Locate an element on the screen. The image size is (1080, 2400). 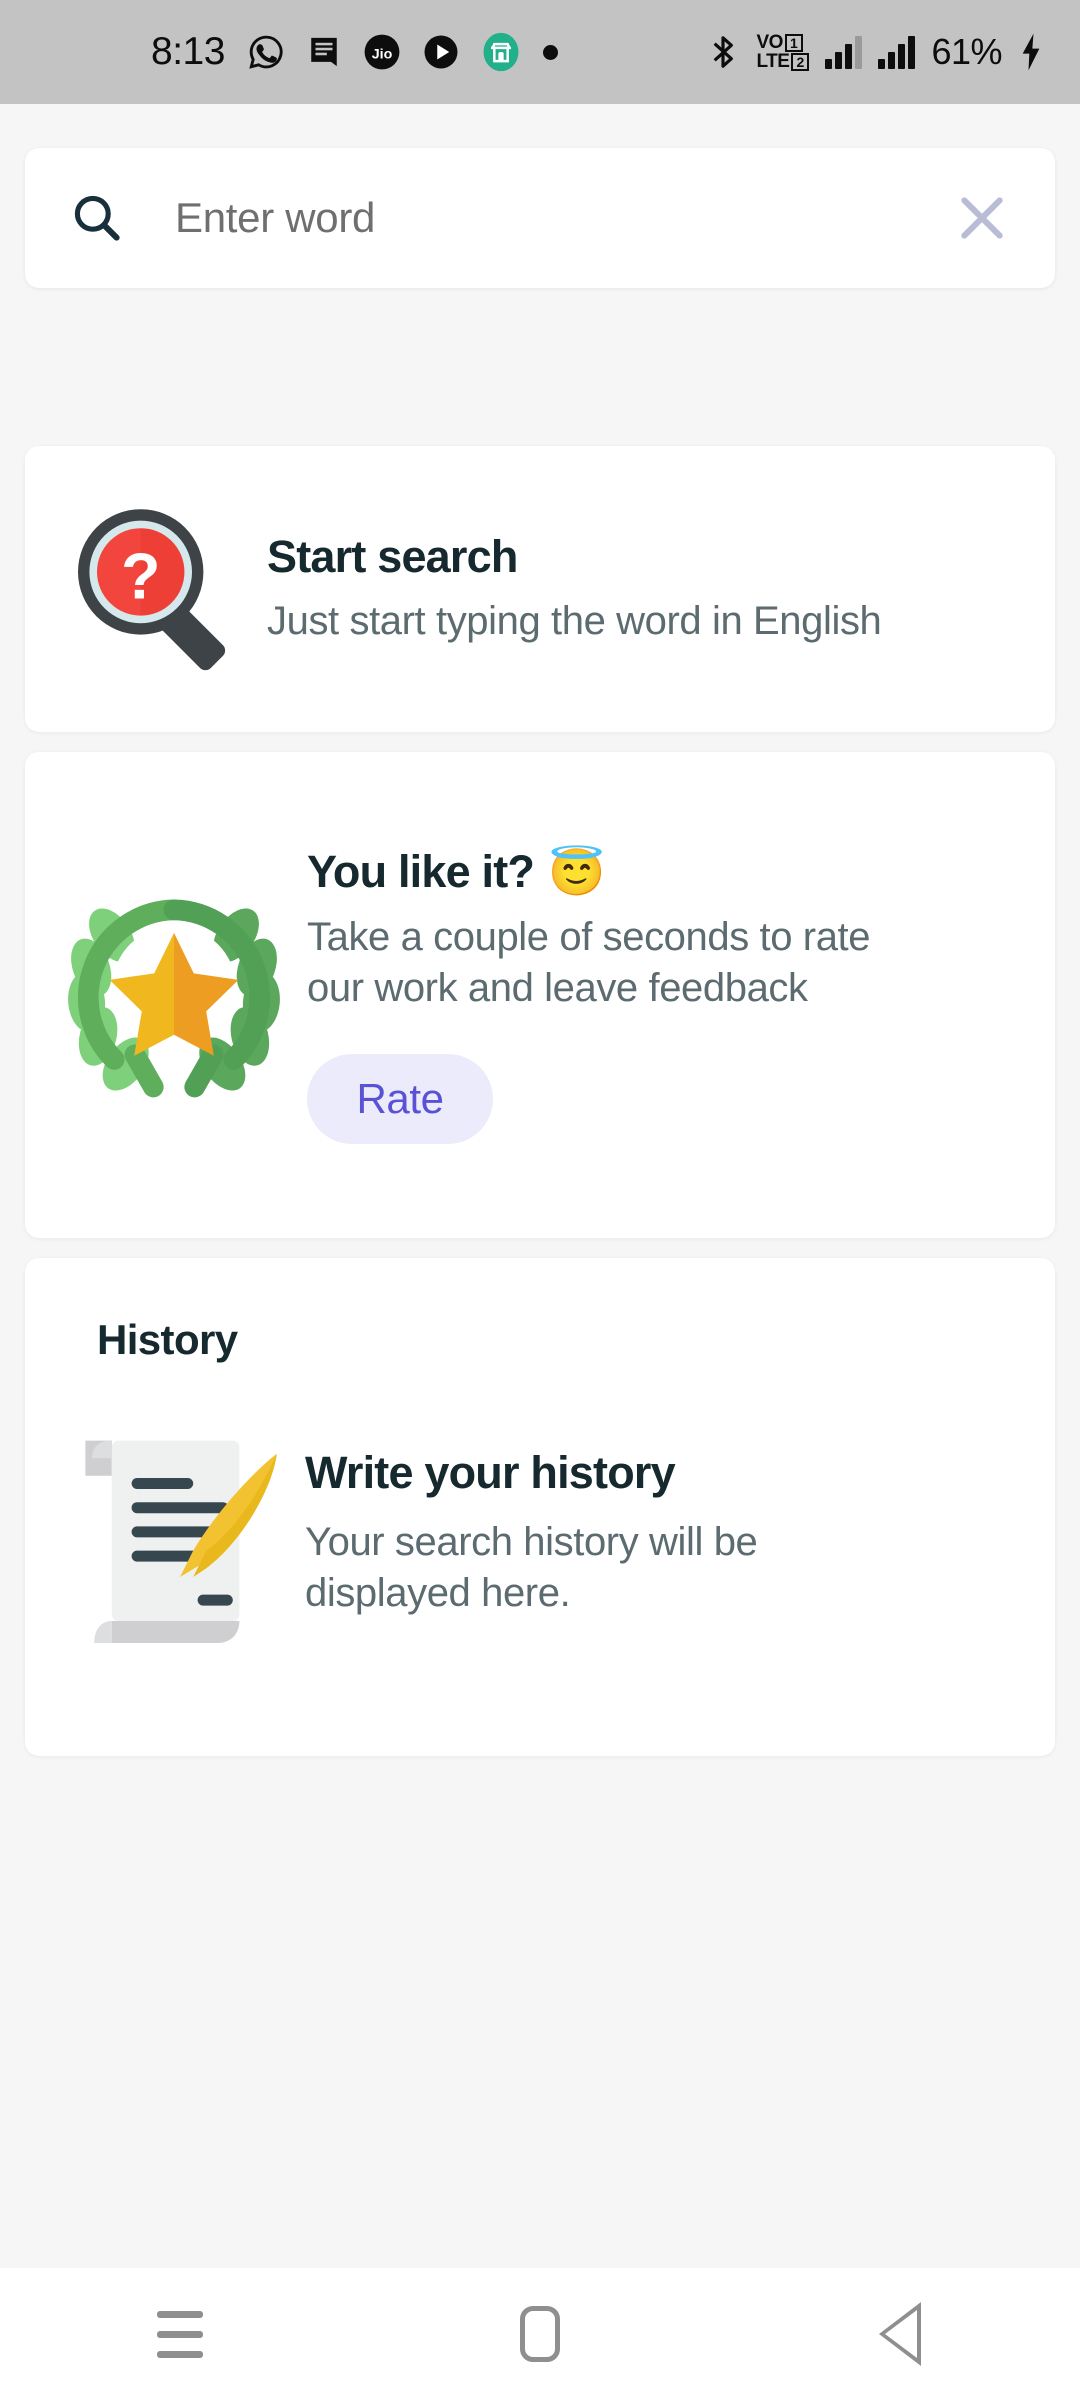
angel-emoji-icon: 😇 is located at coordinates (577, 871).